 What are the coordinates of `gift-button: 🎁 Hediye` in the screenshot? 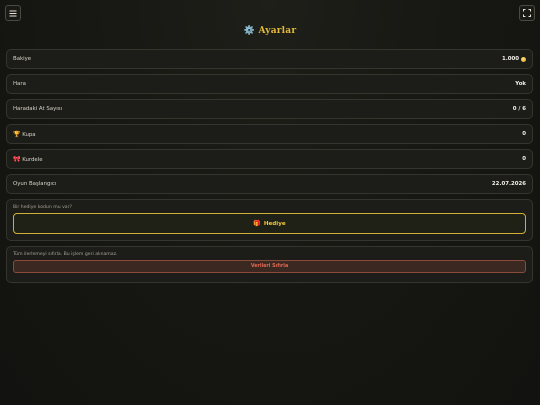 It's located at (269, 223).